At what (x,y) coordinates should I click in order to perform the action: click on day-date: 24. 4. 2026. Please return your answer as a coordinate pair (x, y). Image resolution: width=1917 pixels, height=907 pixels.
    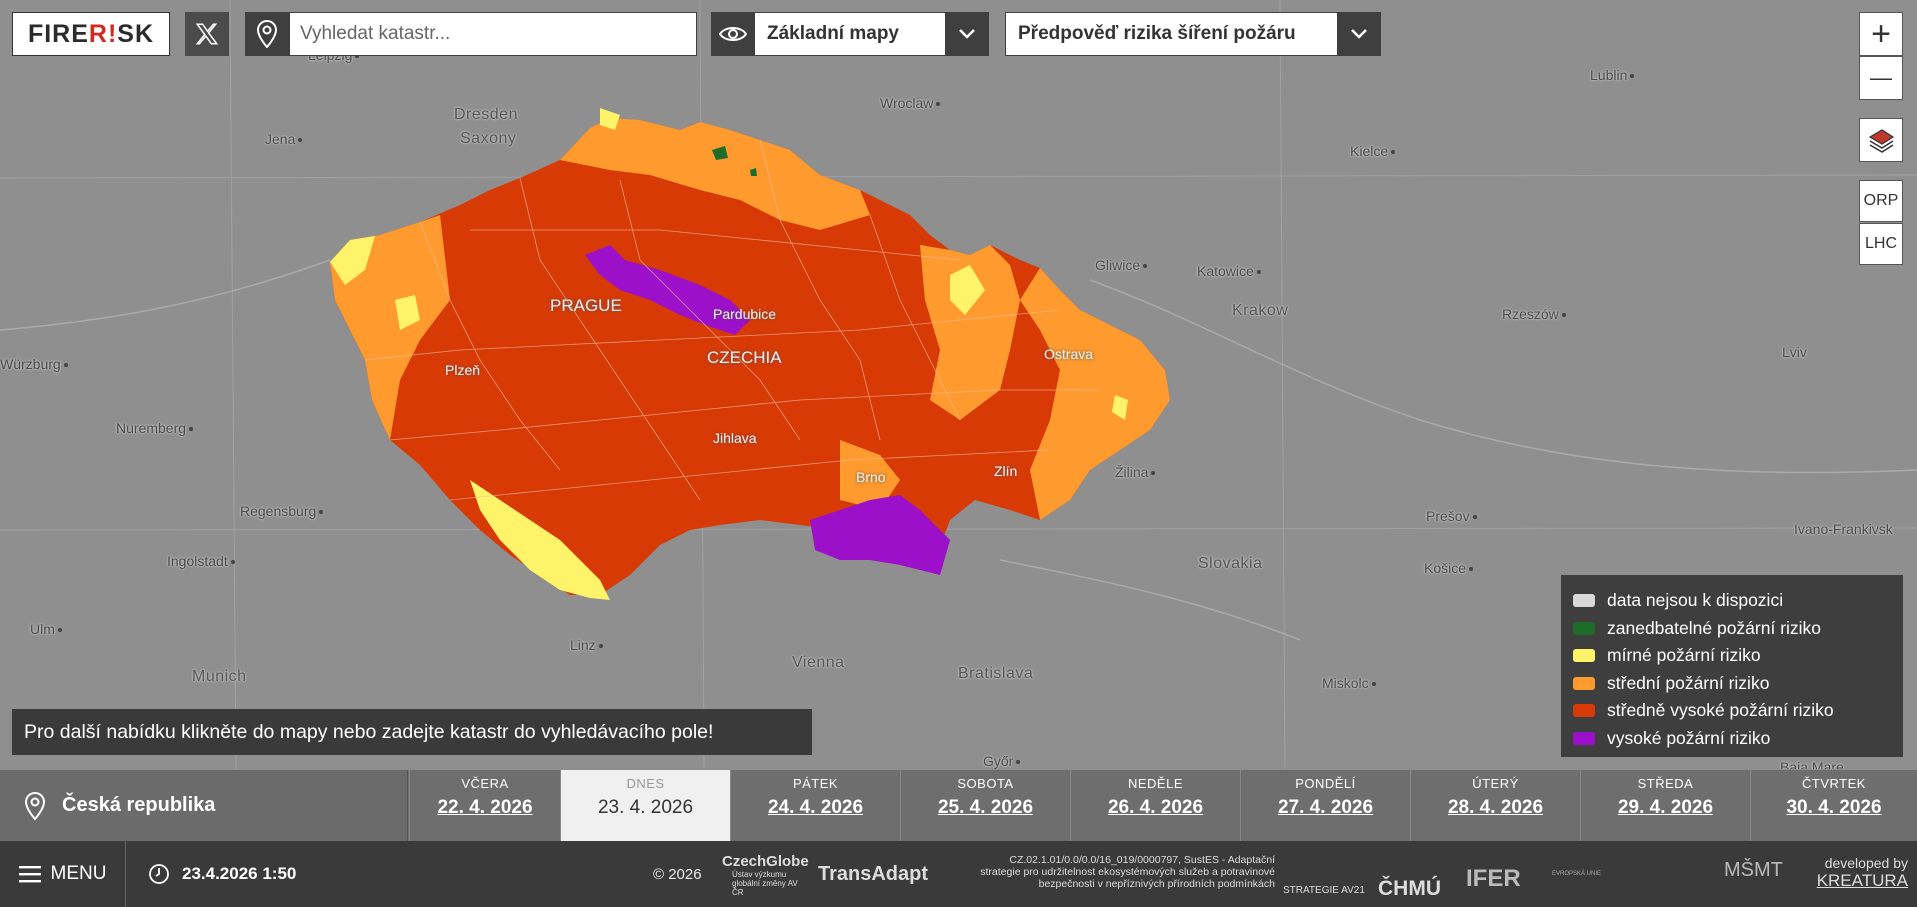
    Looking at the image, I should click on (815, 807).